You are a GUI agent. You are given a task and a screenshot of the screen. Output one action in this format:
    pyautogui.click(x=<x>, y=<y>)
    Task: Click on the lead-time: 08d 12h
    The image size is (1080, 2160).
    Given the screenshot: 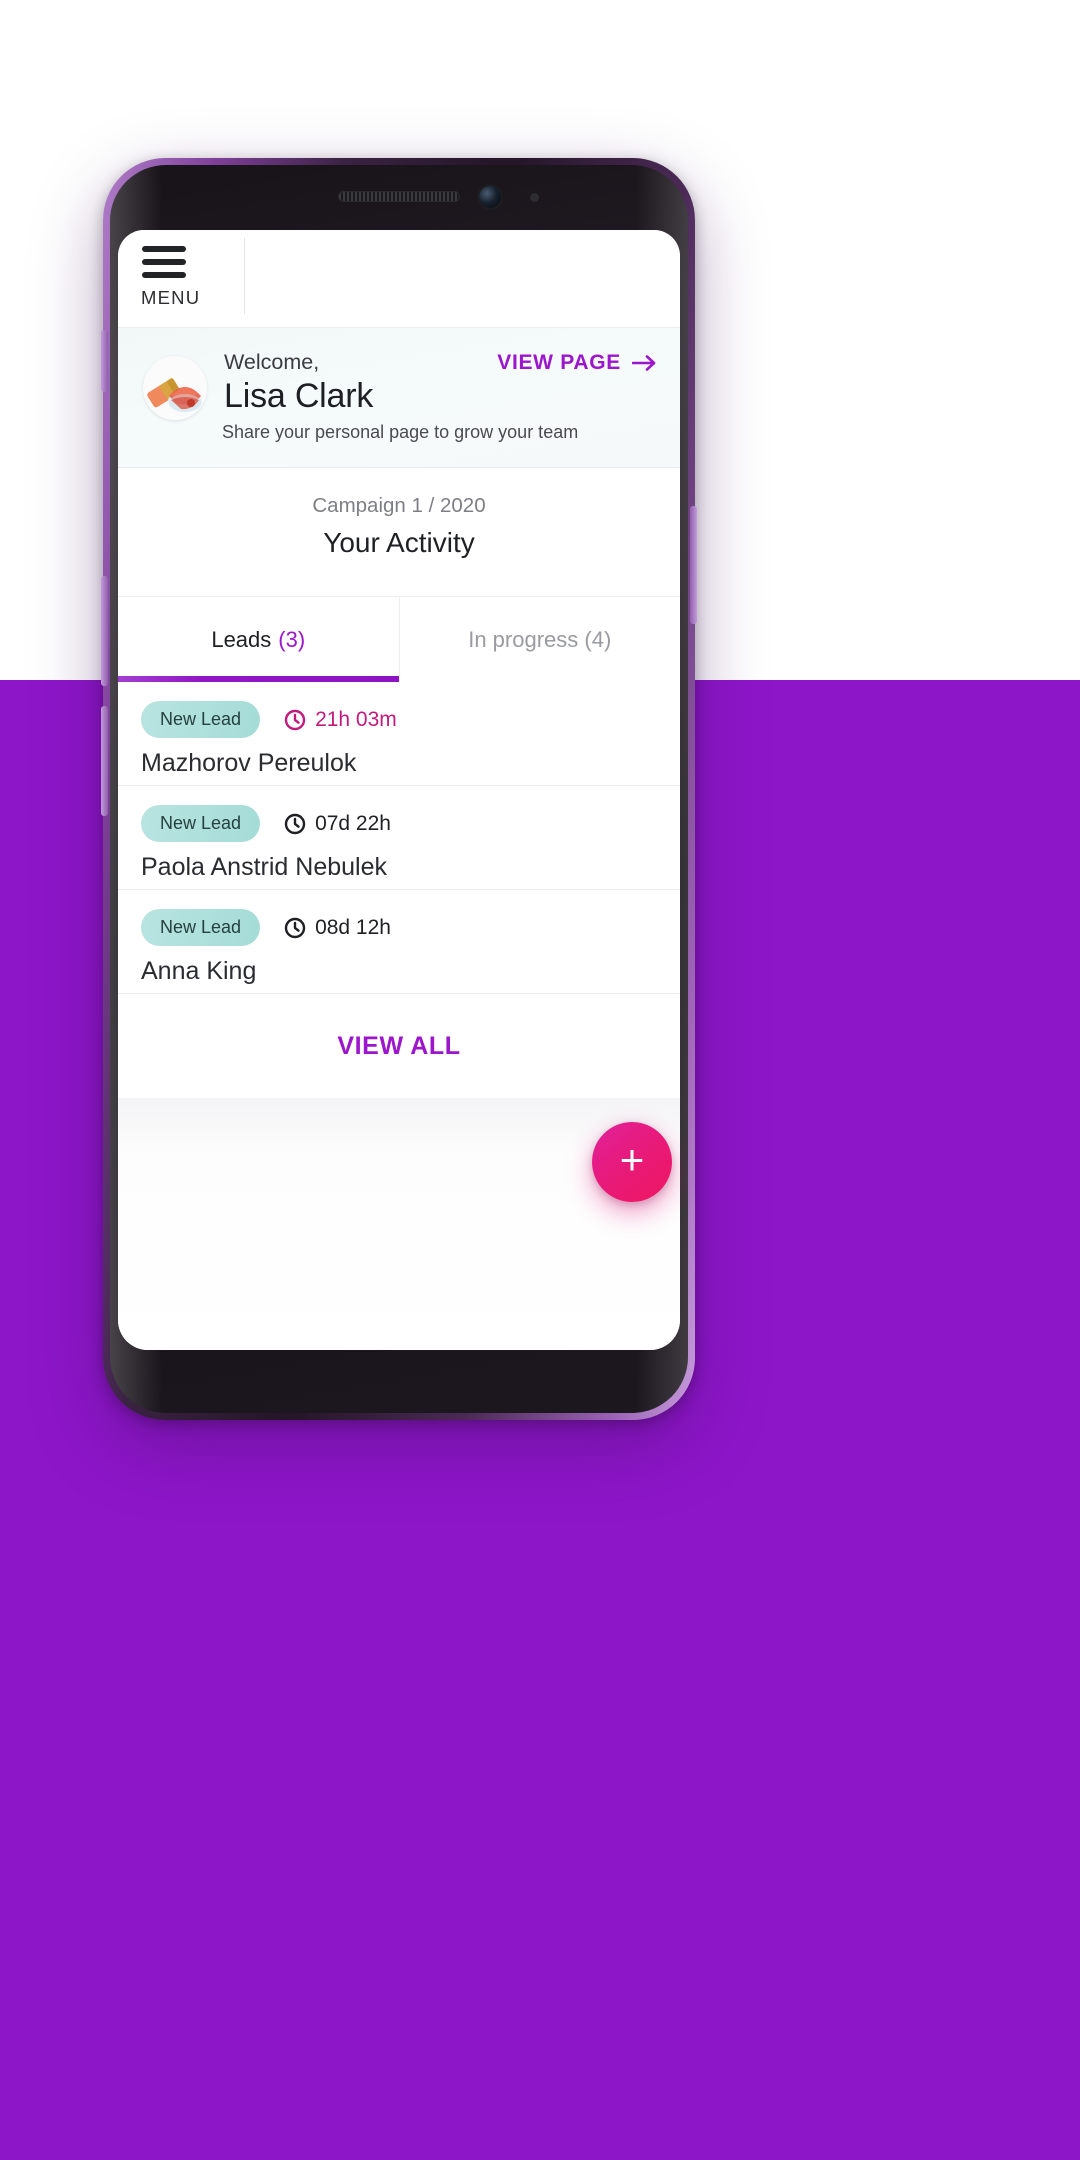 What is the action you would take?
    pyautogui.click(x=337, y=928)
    